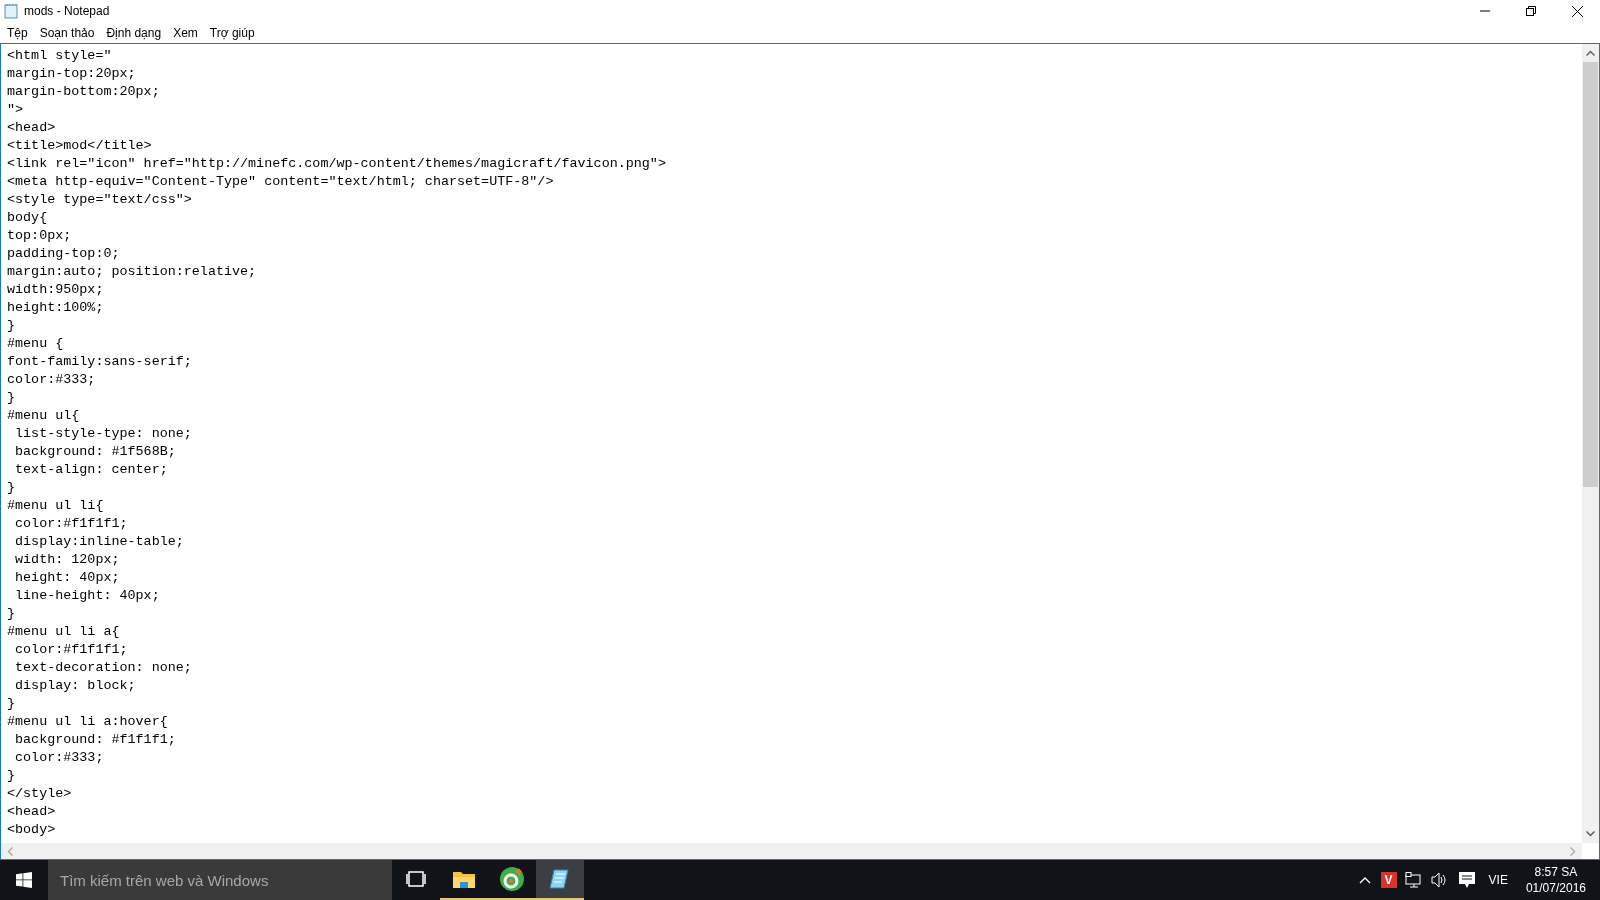 The width and height of the screenshot is (1600, 900). Describe the element at coordinates (67, 578) in the screenshot. I see `code-line: height: 40px;` at that location.